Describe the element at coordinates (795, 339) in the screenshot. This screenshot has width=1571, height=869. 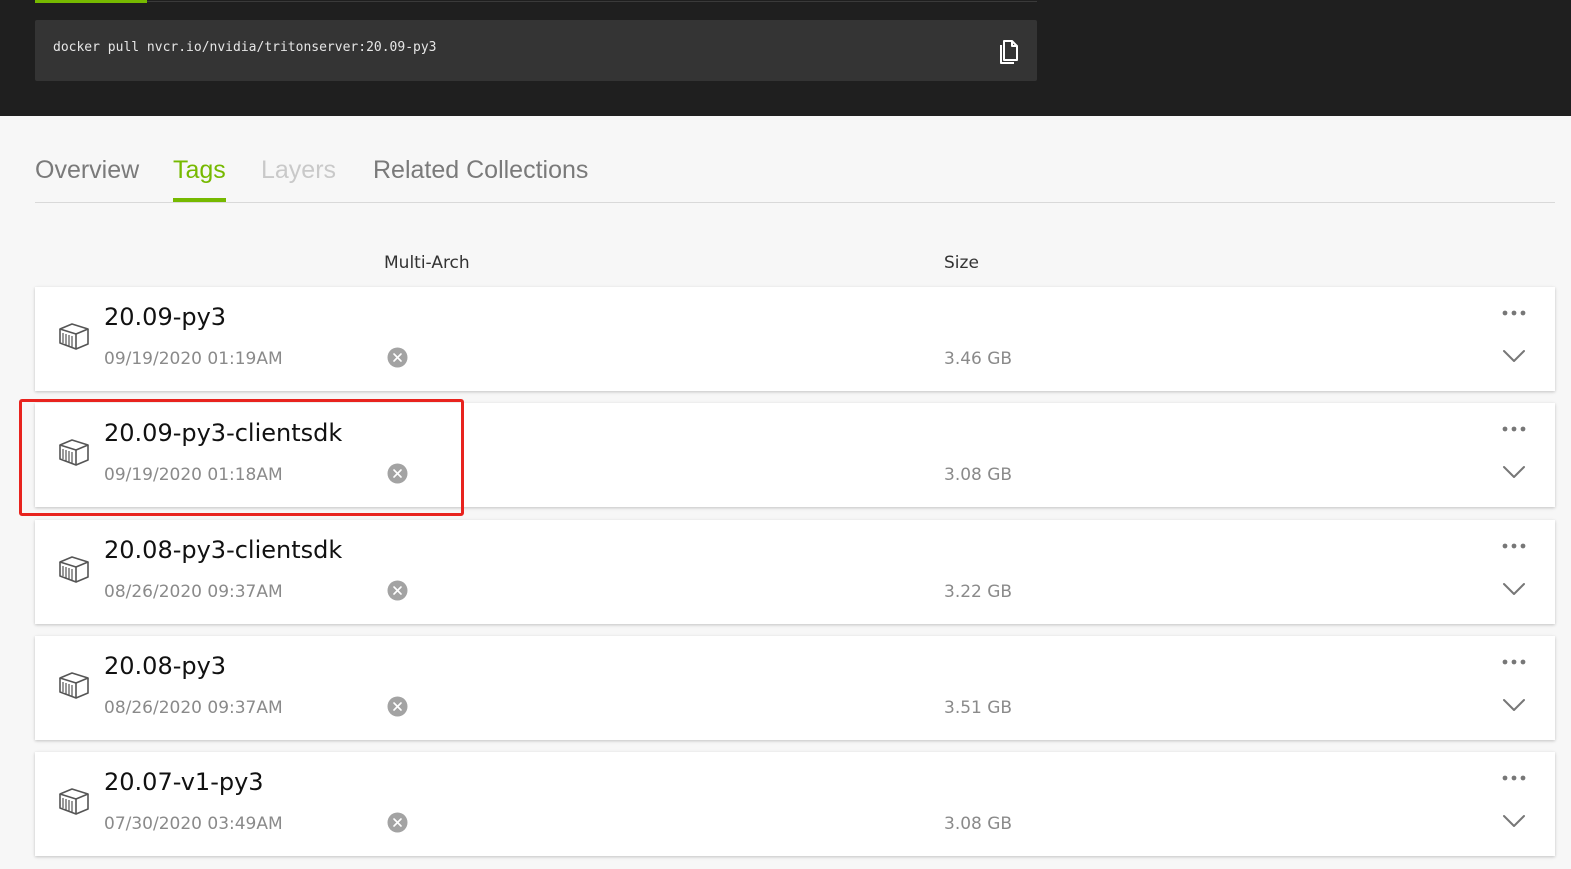
I see `tag-row: 20.09-py3 09/19/2020 01:19AM 3.46 GB` at that location.